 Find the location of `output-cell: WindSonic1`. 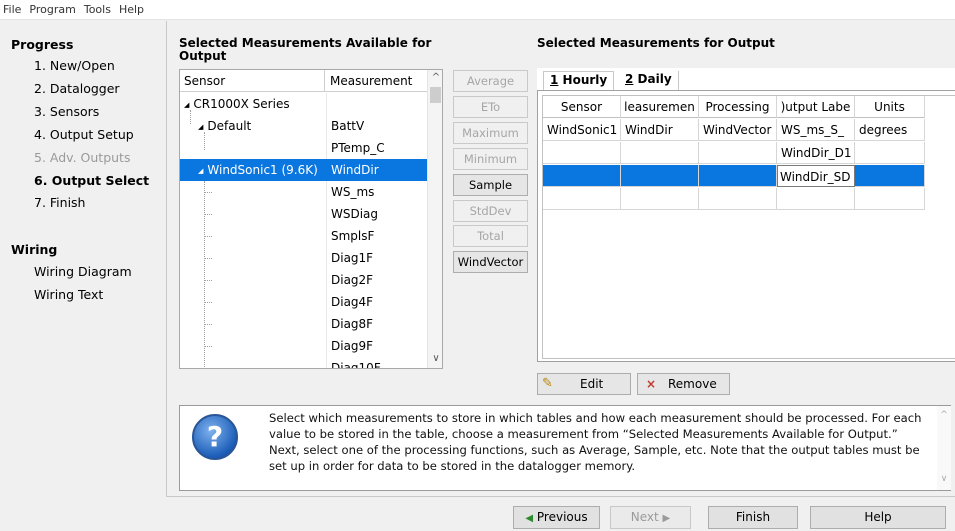

output-cell: WindSonic1 is located at coordinates (582, 130).